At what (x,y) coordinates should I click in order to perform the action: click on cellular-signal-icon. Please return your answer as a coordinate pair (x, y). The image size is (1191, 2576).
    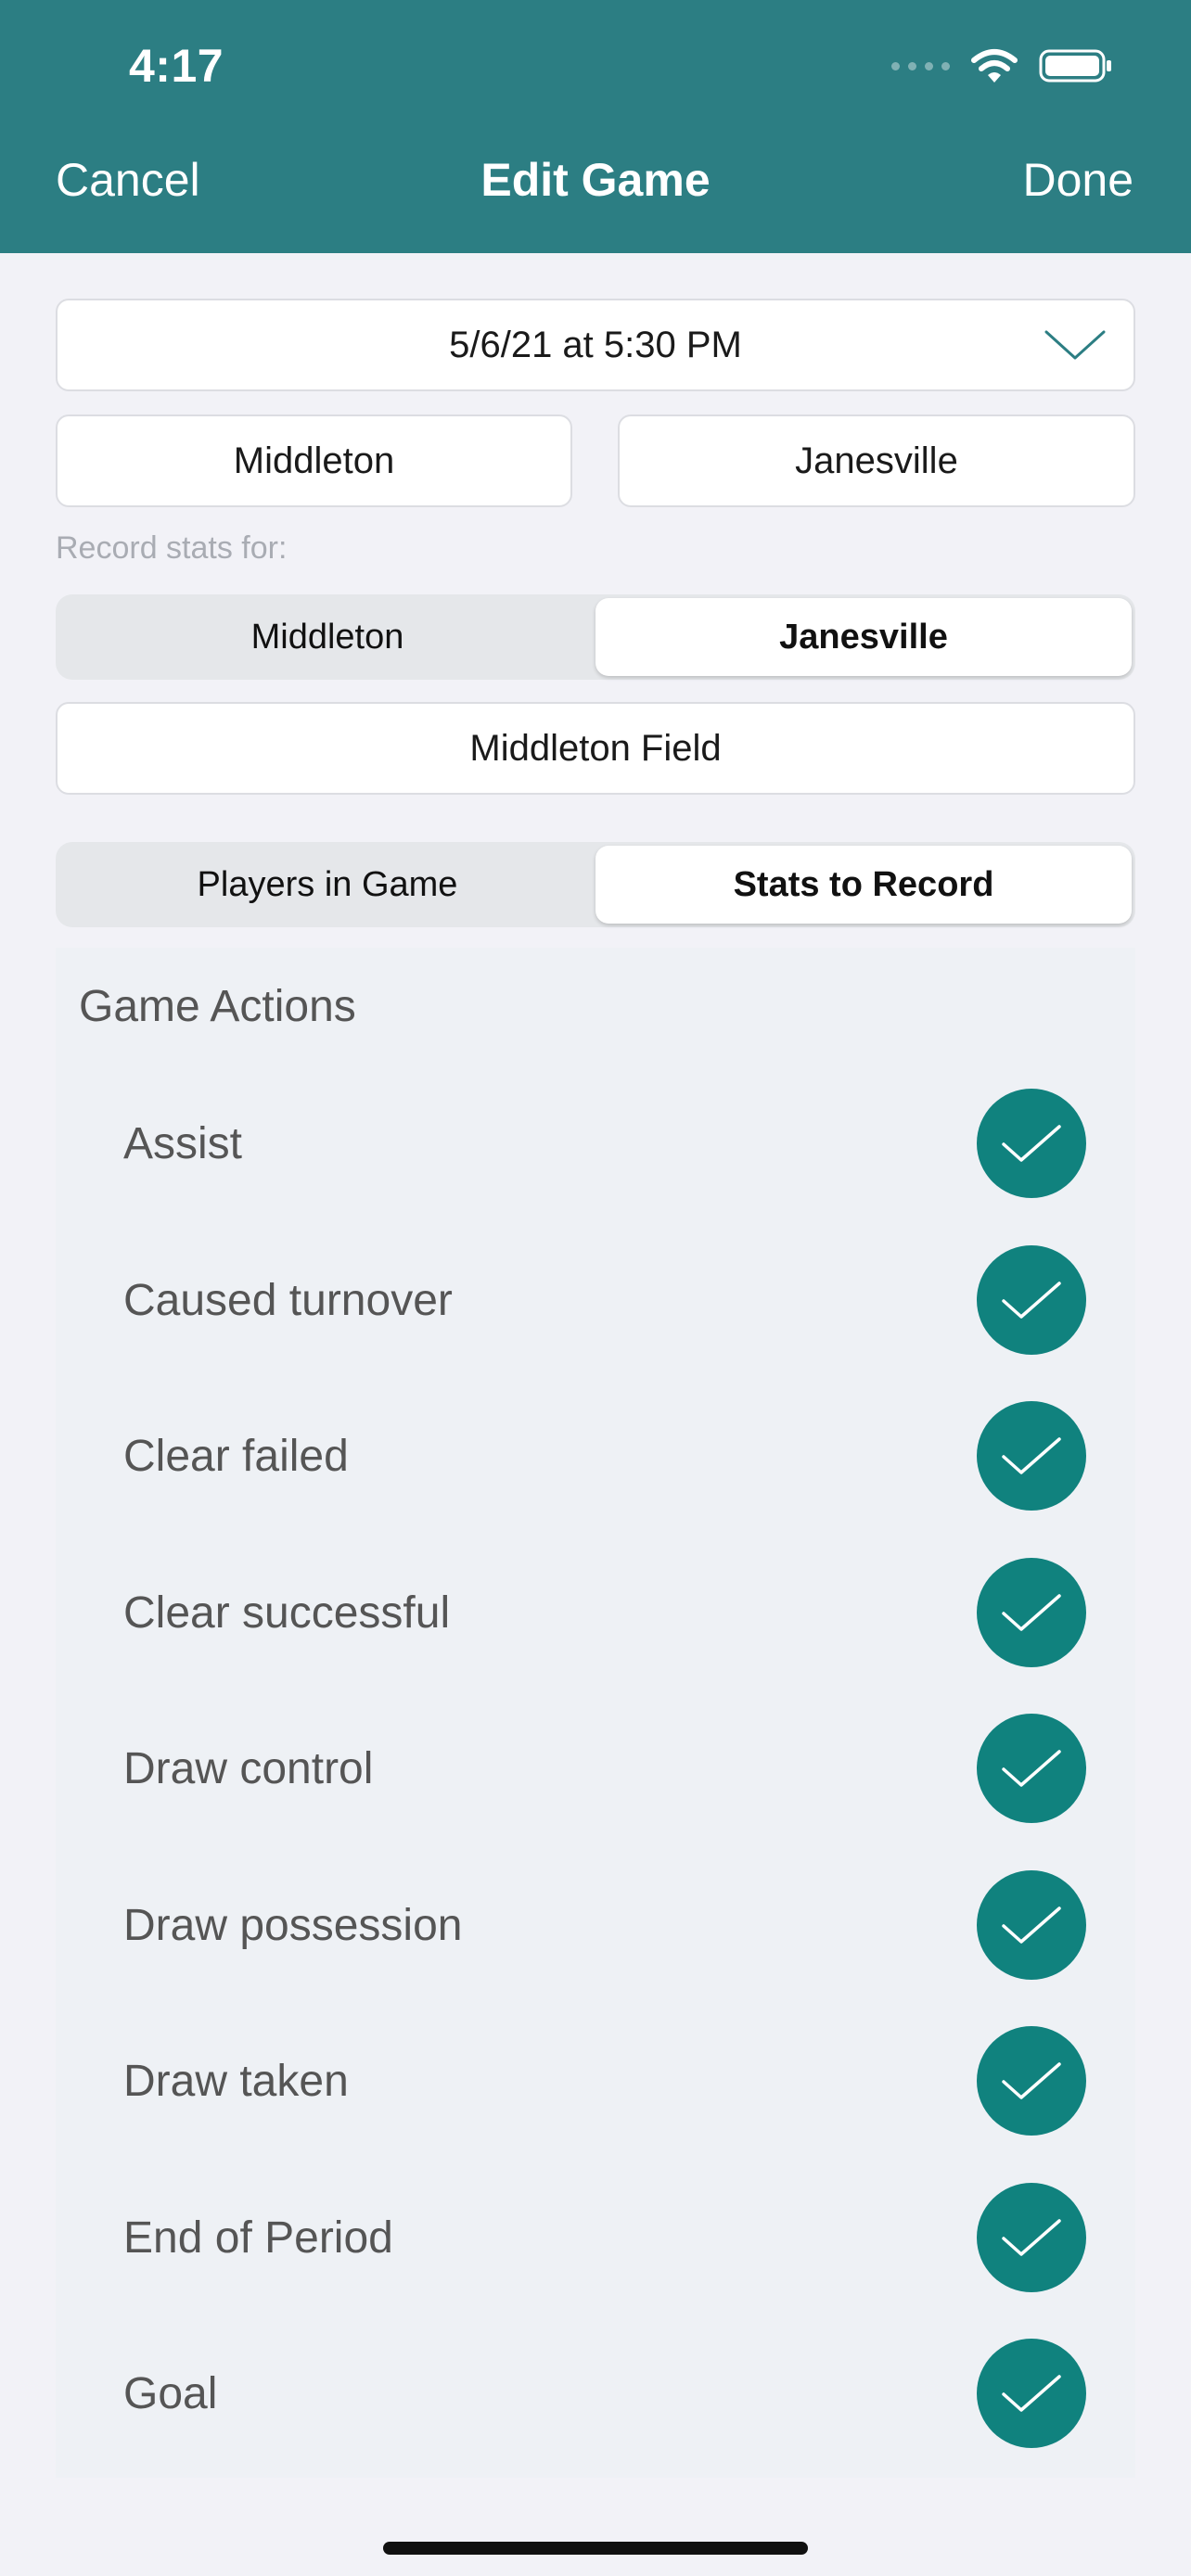
    Looking at the image, I should click on (920, 66).